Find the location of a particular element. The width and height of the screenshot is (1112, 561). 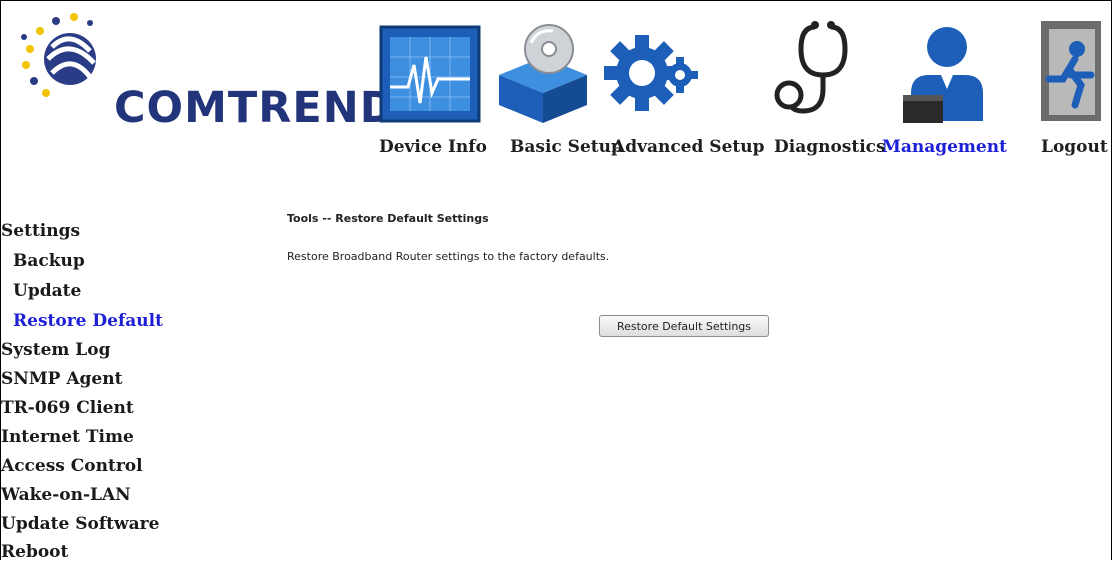

nav-logout: Logout is located at coordinates (1074, 147).